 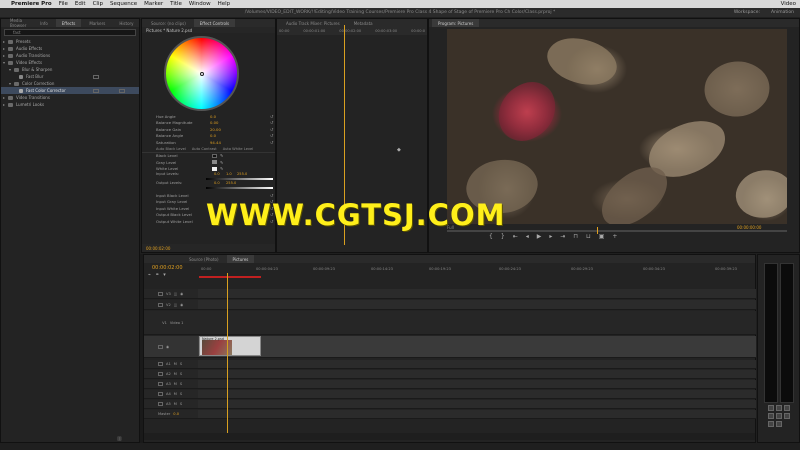 I want to click on program-timecode: 00:00:00:00, so click(x=749, y=227).